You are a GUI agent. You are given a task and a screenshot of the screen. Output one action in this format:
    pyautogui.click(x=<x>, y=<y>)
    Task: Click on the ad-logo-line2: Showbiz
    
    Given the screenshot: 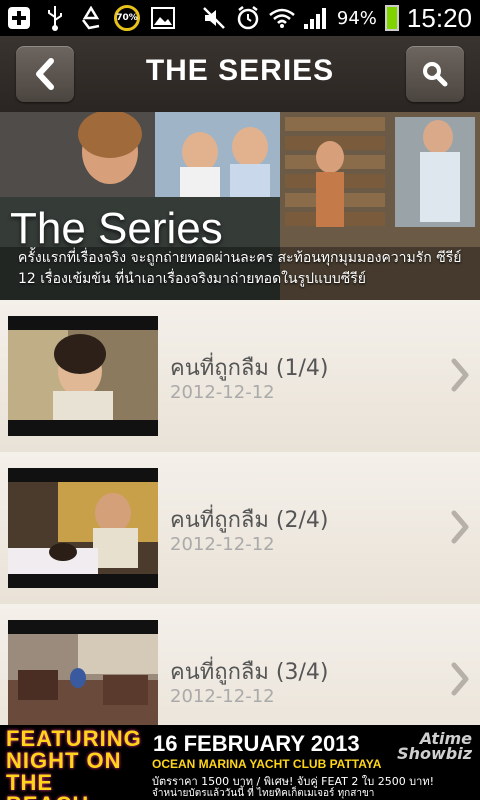 What is the action you would take?
    pyautogui.click(x=434, y=753)
    